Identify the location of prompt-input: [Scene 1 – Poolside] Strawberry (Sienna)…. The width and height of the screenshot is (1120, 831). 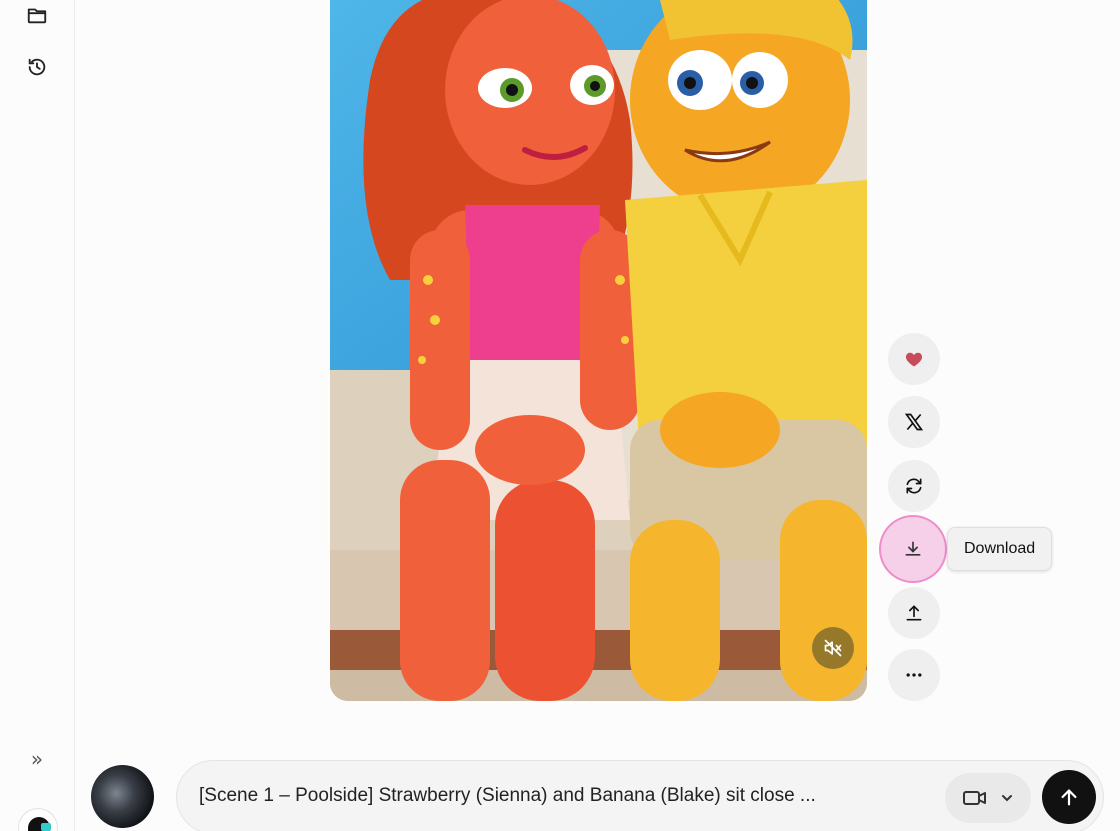
(569, 796).